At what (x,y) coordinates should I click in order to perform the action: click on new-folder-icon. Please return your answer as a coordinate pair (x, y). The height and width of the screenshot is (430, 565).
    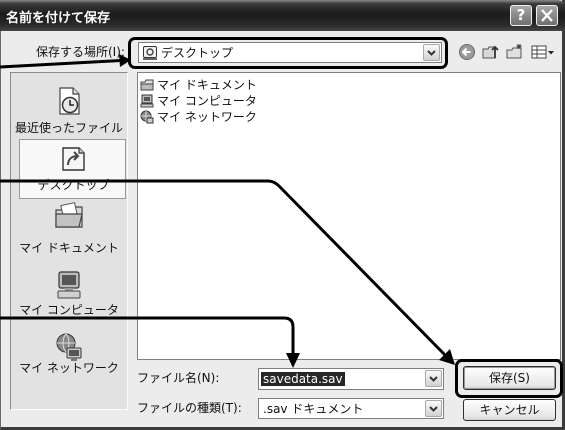
    Looking at the image, I should click on (515, 52).